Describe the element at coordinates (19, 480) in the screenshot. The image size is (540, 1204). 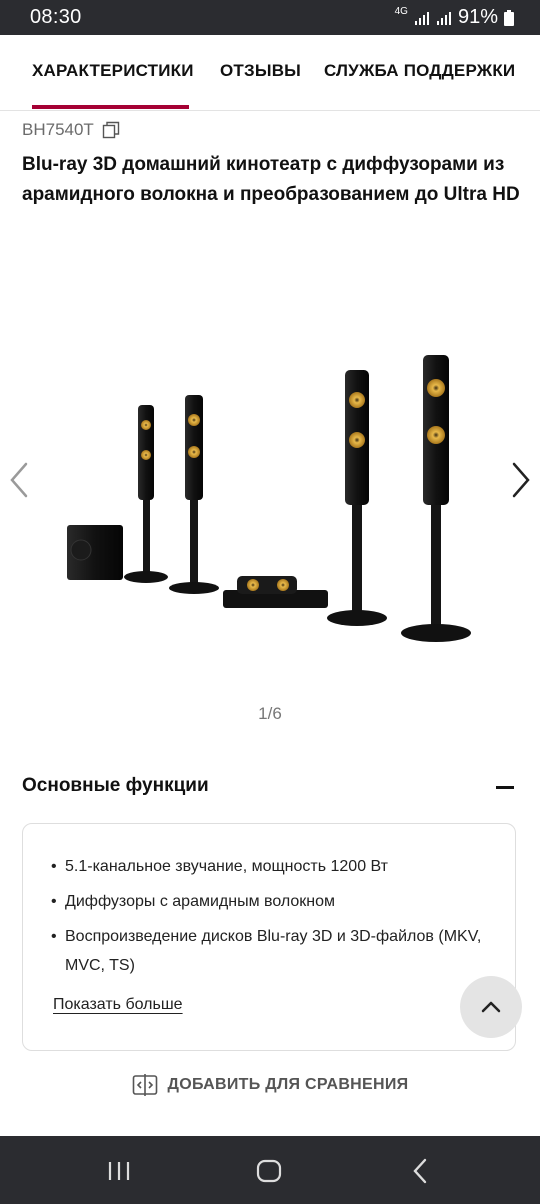
I see `chevron-left-icon` at that location.